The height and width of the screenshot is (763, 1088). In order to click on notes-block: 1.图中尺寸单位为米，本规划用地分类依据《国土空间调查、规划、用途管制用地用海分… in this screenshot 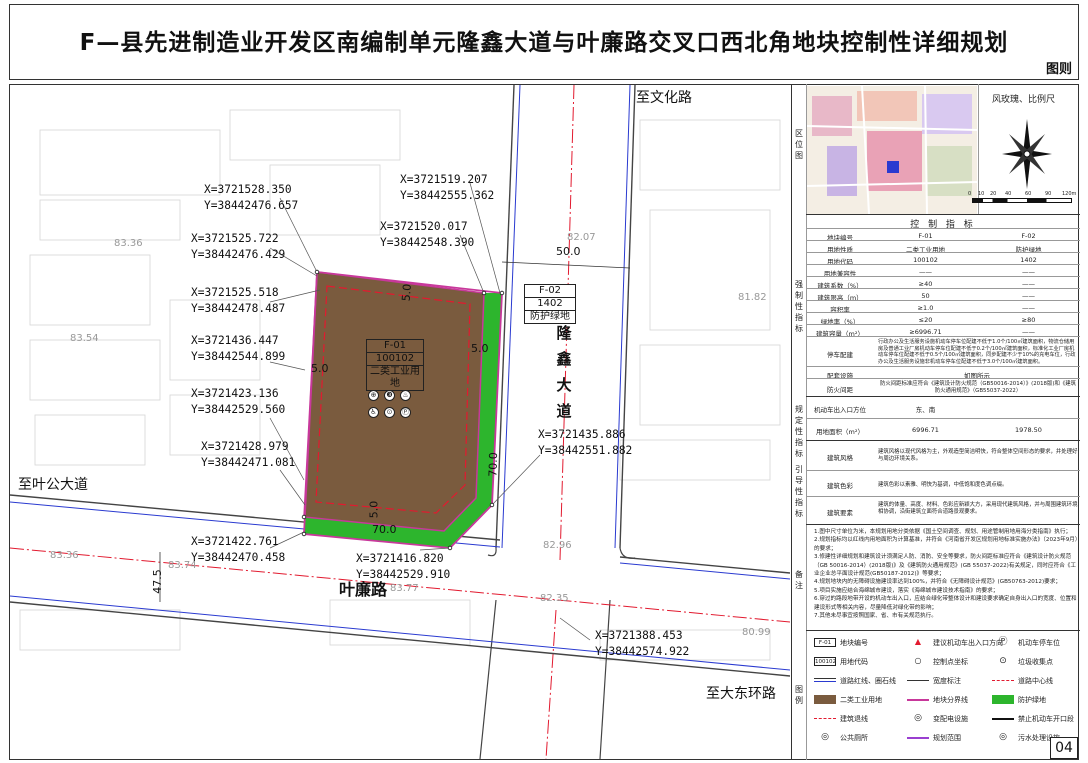, I will do `click(946, 574)`.